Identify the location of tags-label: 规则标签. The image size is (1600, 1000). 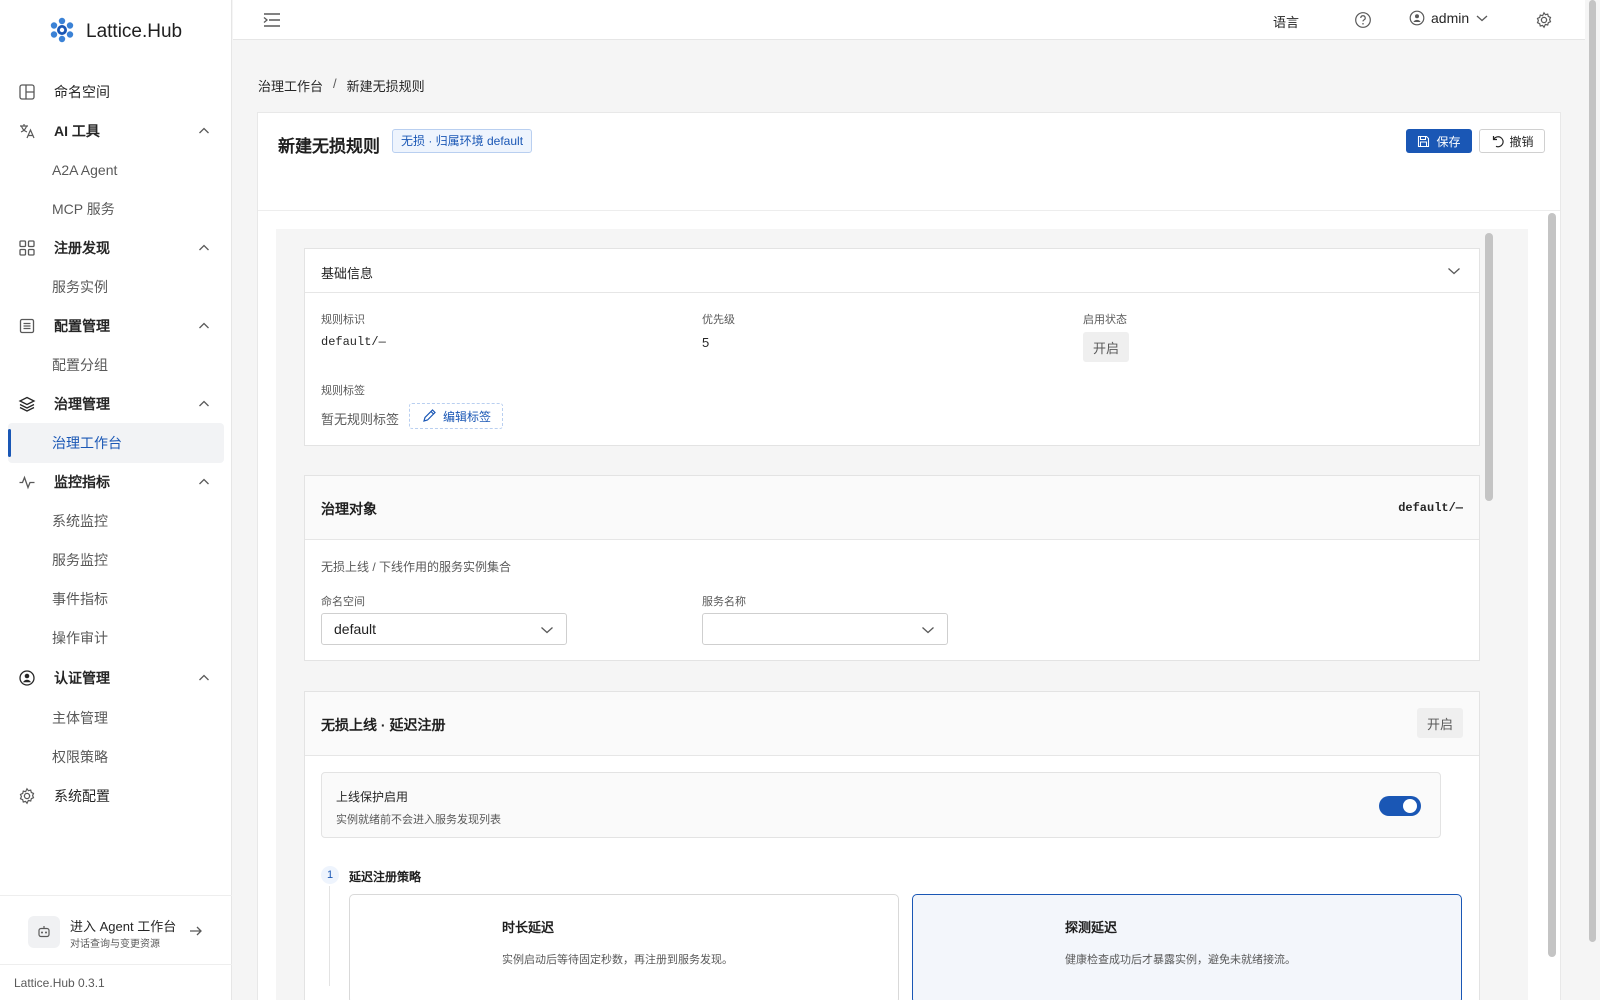
(343, 391).